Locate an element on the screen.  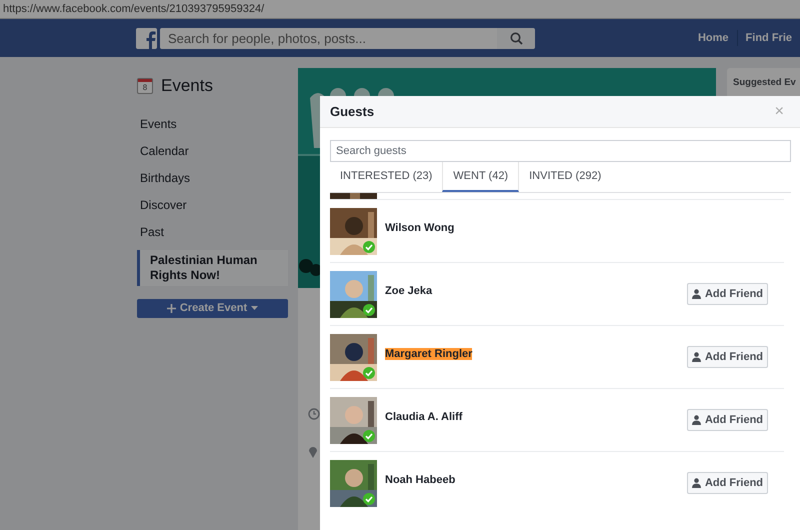
sidebar-item: Discover is located at coordinates (211, 205).